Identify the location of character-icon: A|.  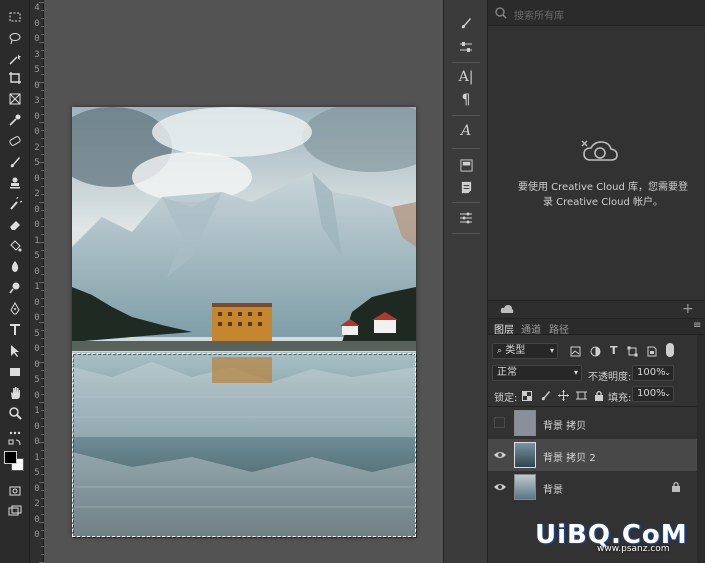
(466, 77).